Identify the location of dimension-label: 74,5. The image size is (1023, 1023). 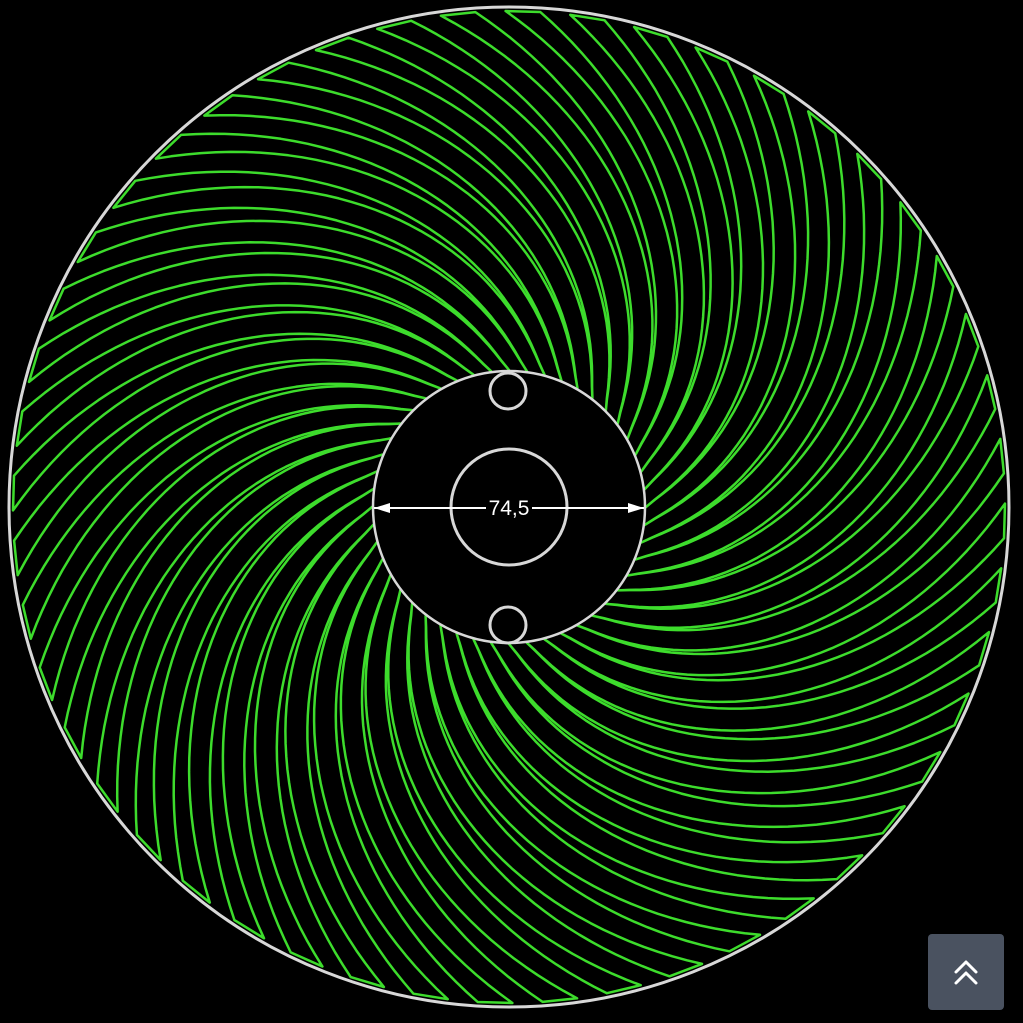
(509, 508).